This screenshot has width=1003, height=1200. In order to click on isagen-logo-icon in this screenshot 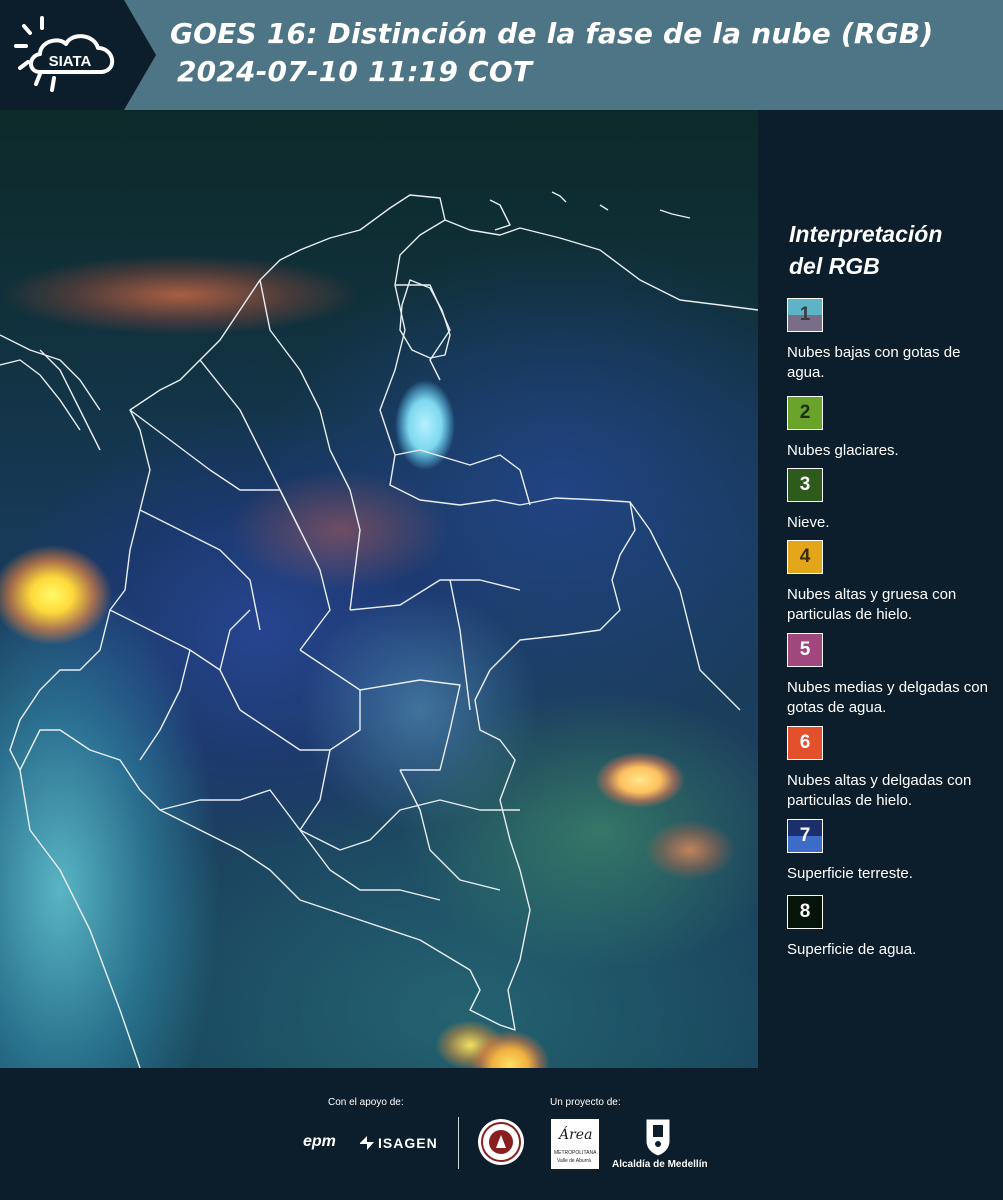, I will do `click(367, 1143)`.